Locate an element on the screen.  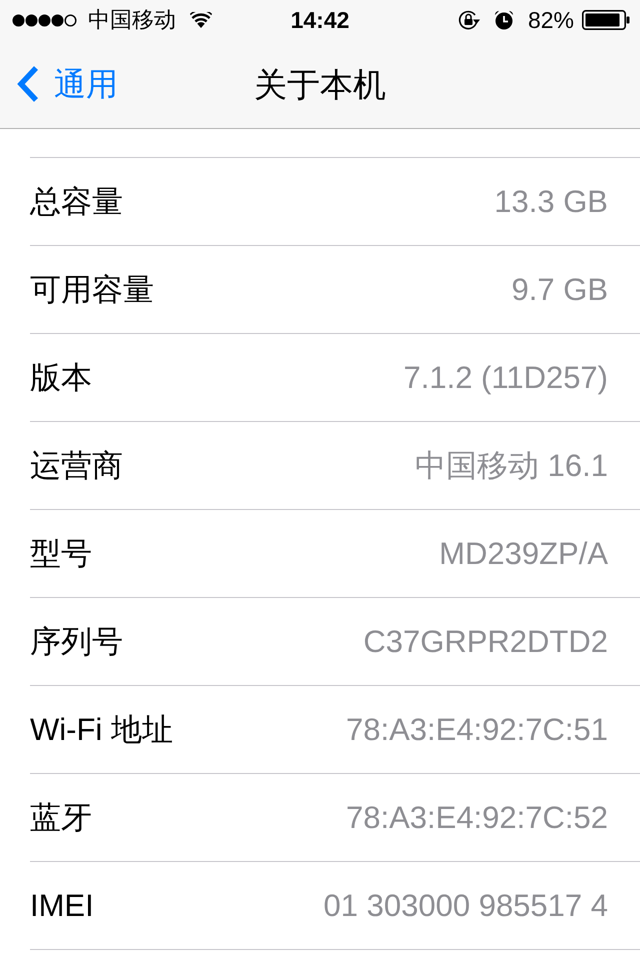
back-button: 通用 is located at coordinates (67, 84).